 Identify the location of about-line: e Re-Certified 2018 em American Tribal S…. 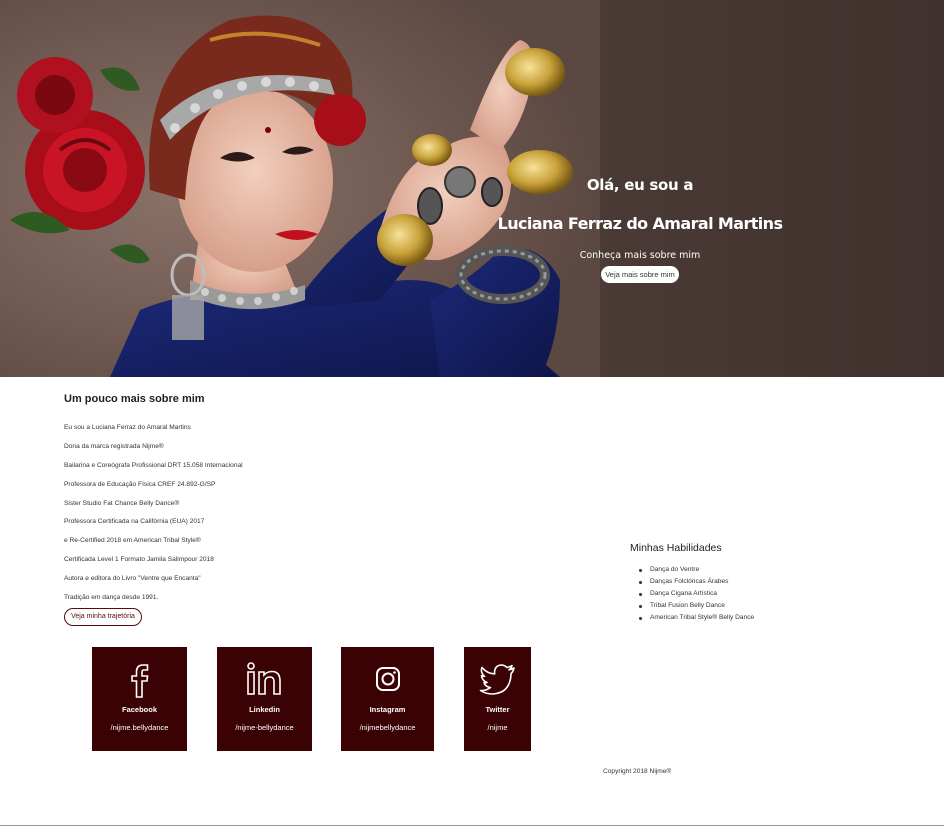
(132, 541).